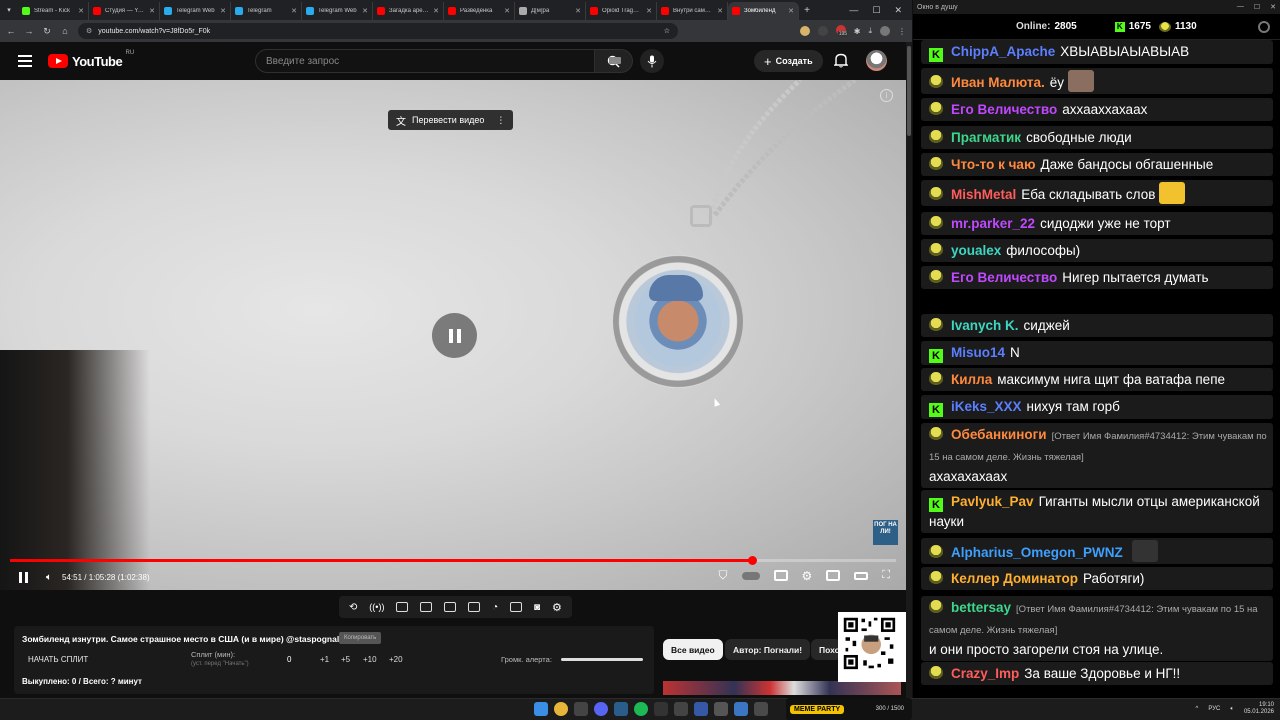 The height and width of the screenshot is (720, 1280). I want to click on add-1-button: +1, so click(324, 659).